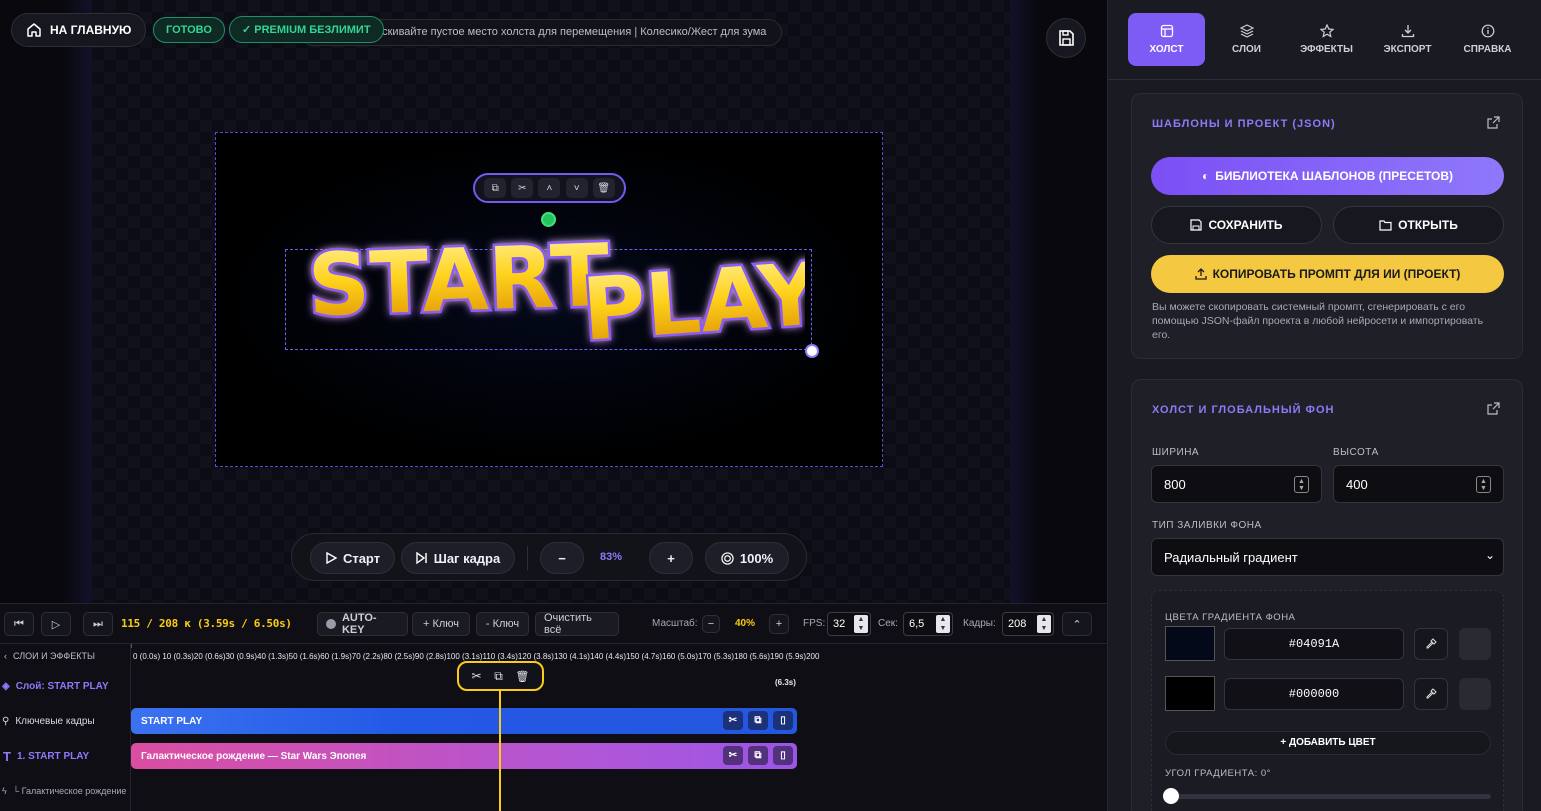 This screenshot has height=811, width=1541. I want to click on autokey-label: AUTO-KEY, so click(359, 624).